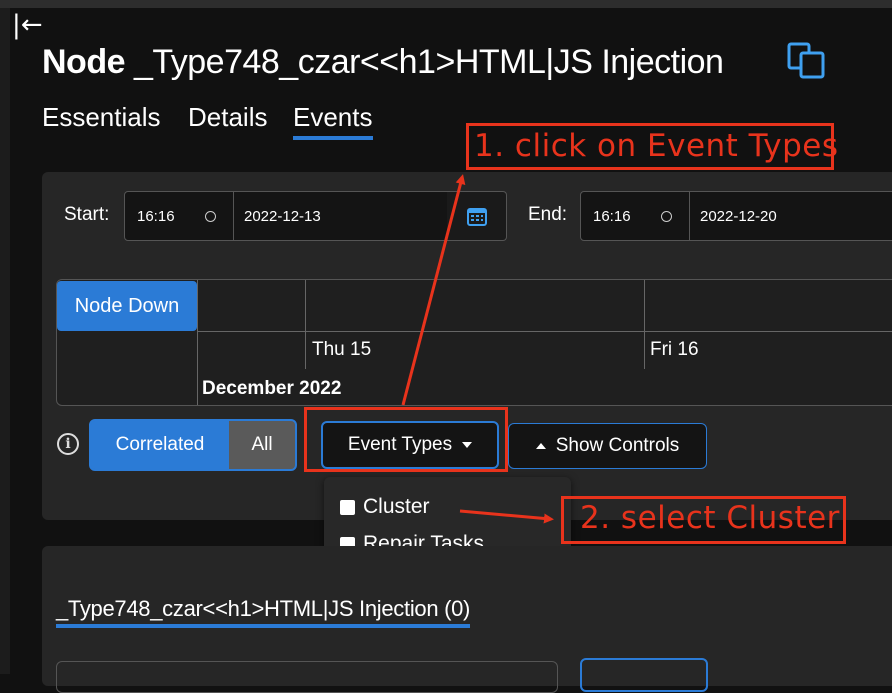 Image resolution: width=892 pixels, height=693 pixels. I want to click on annotation-arrows, so click(477, 349).